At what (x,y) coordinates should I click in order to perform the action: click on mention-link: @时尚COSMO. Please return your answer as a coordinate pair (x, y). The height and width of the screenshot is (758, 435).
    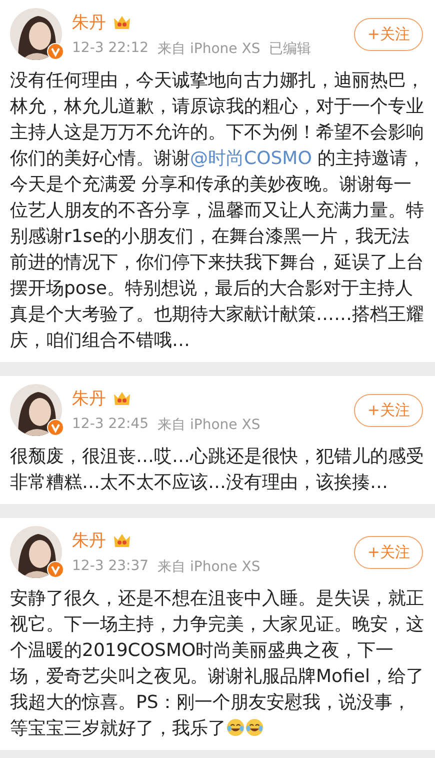
    Looking at the image, I should click on (251, 158).